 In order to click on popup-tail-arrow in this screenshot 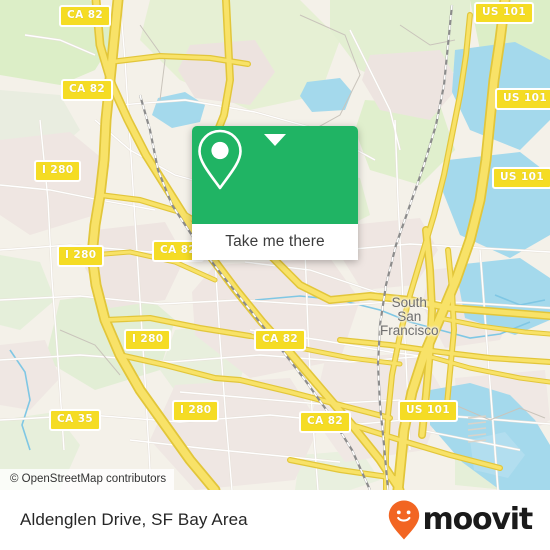, I will do `click(275, 140)`.